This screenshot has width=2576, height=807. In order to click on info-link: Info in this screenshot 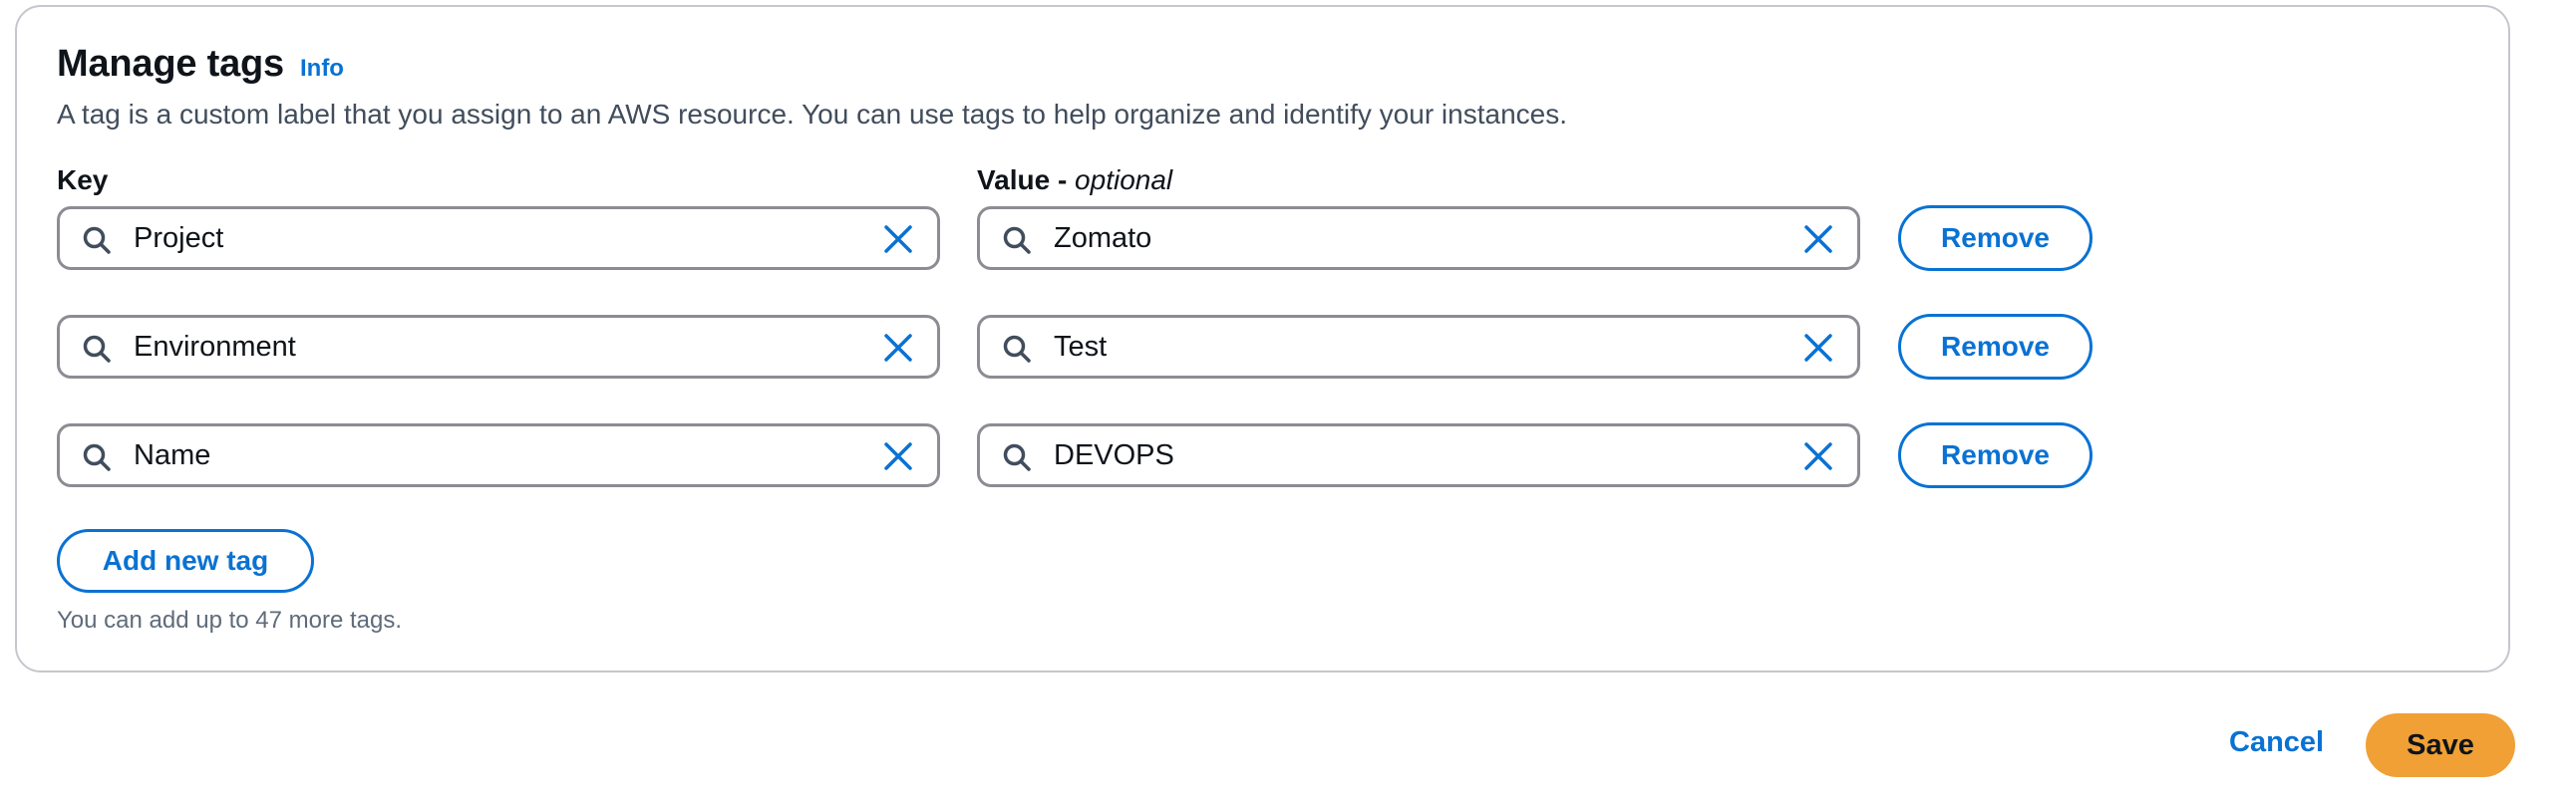, I will do `click(322, 69)`.